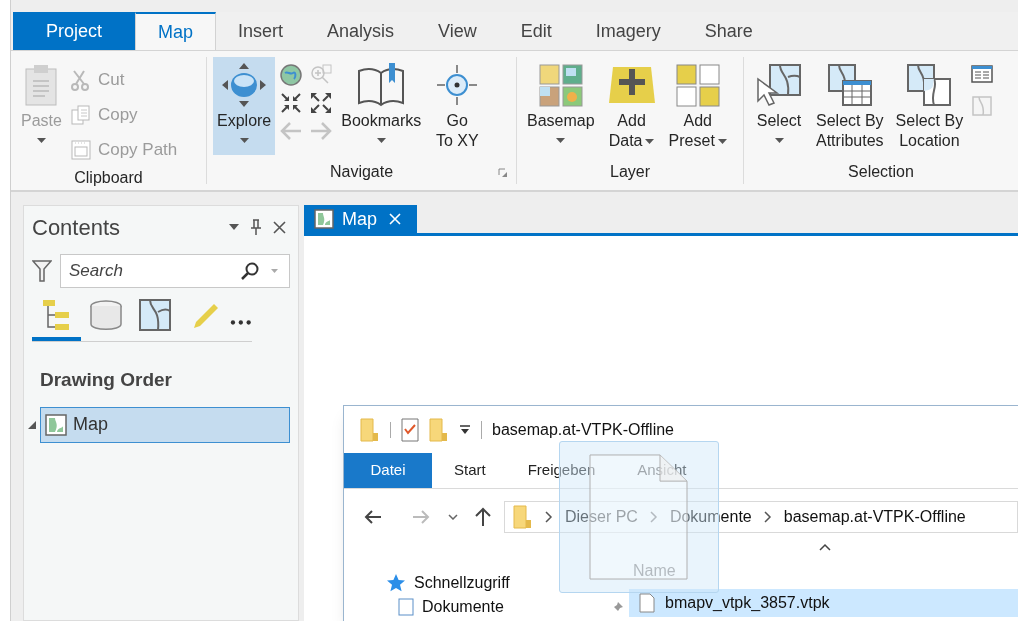 The width and height of the screenshot is (1018, 621). What do you see at coordinates (381, 85) in the screenshot?
I see `book-icon` at bounding box center [381, 85].